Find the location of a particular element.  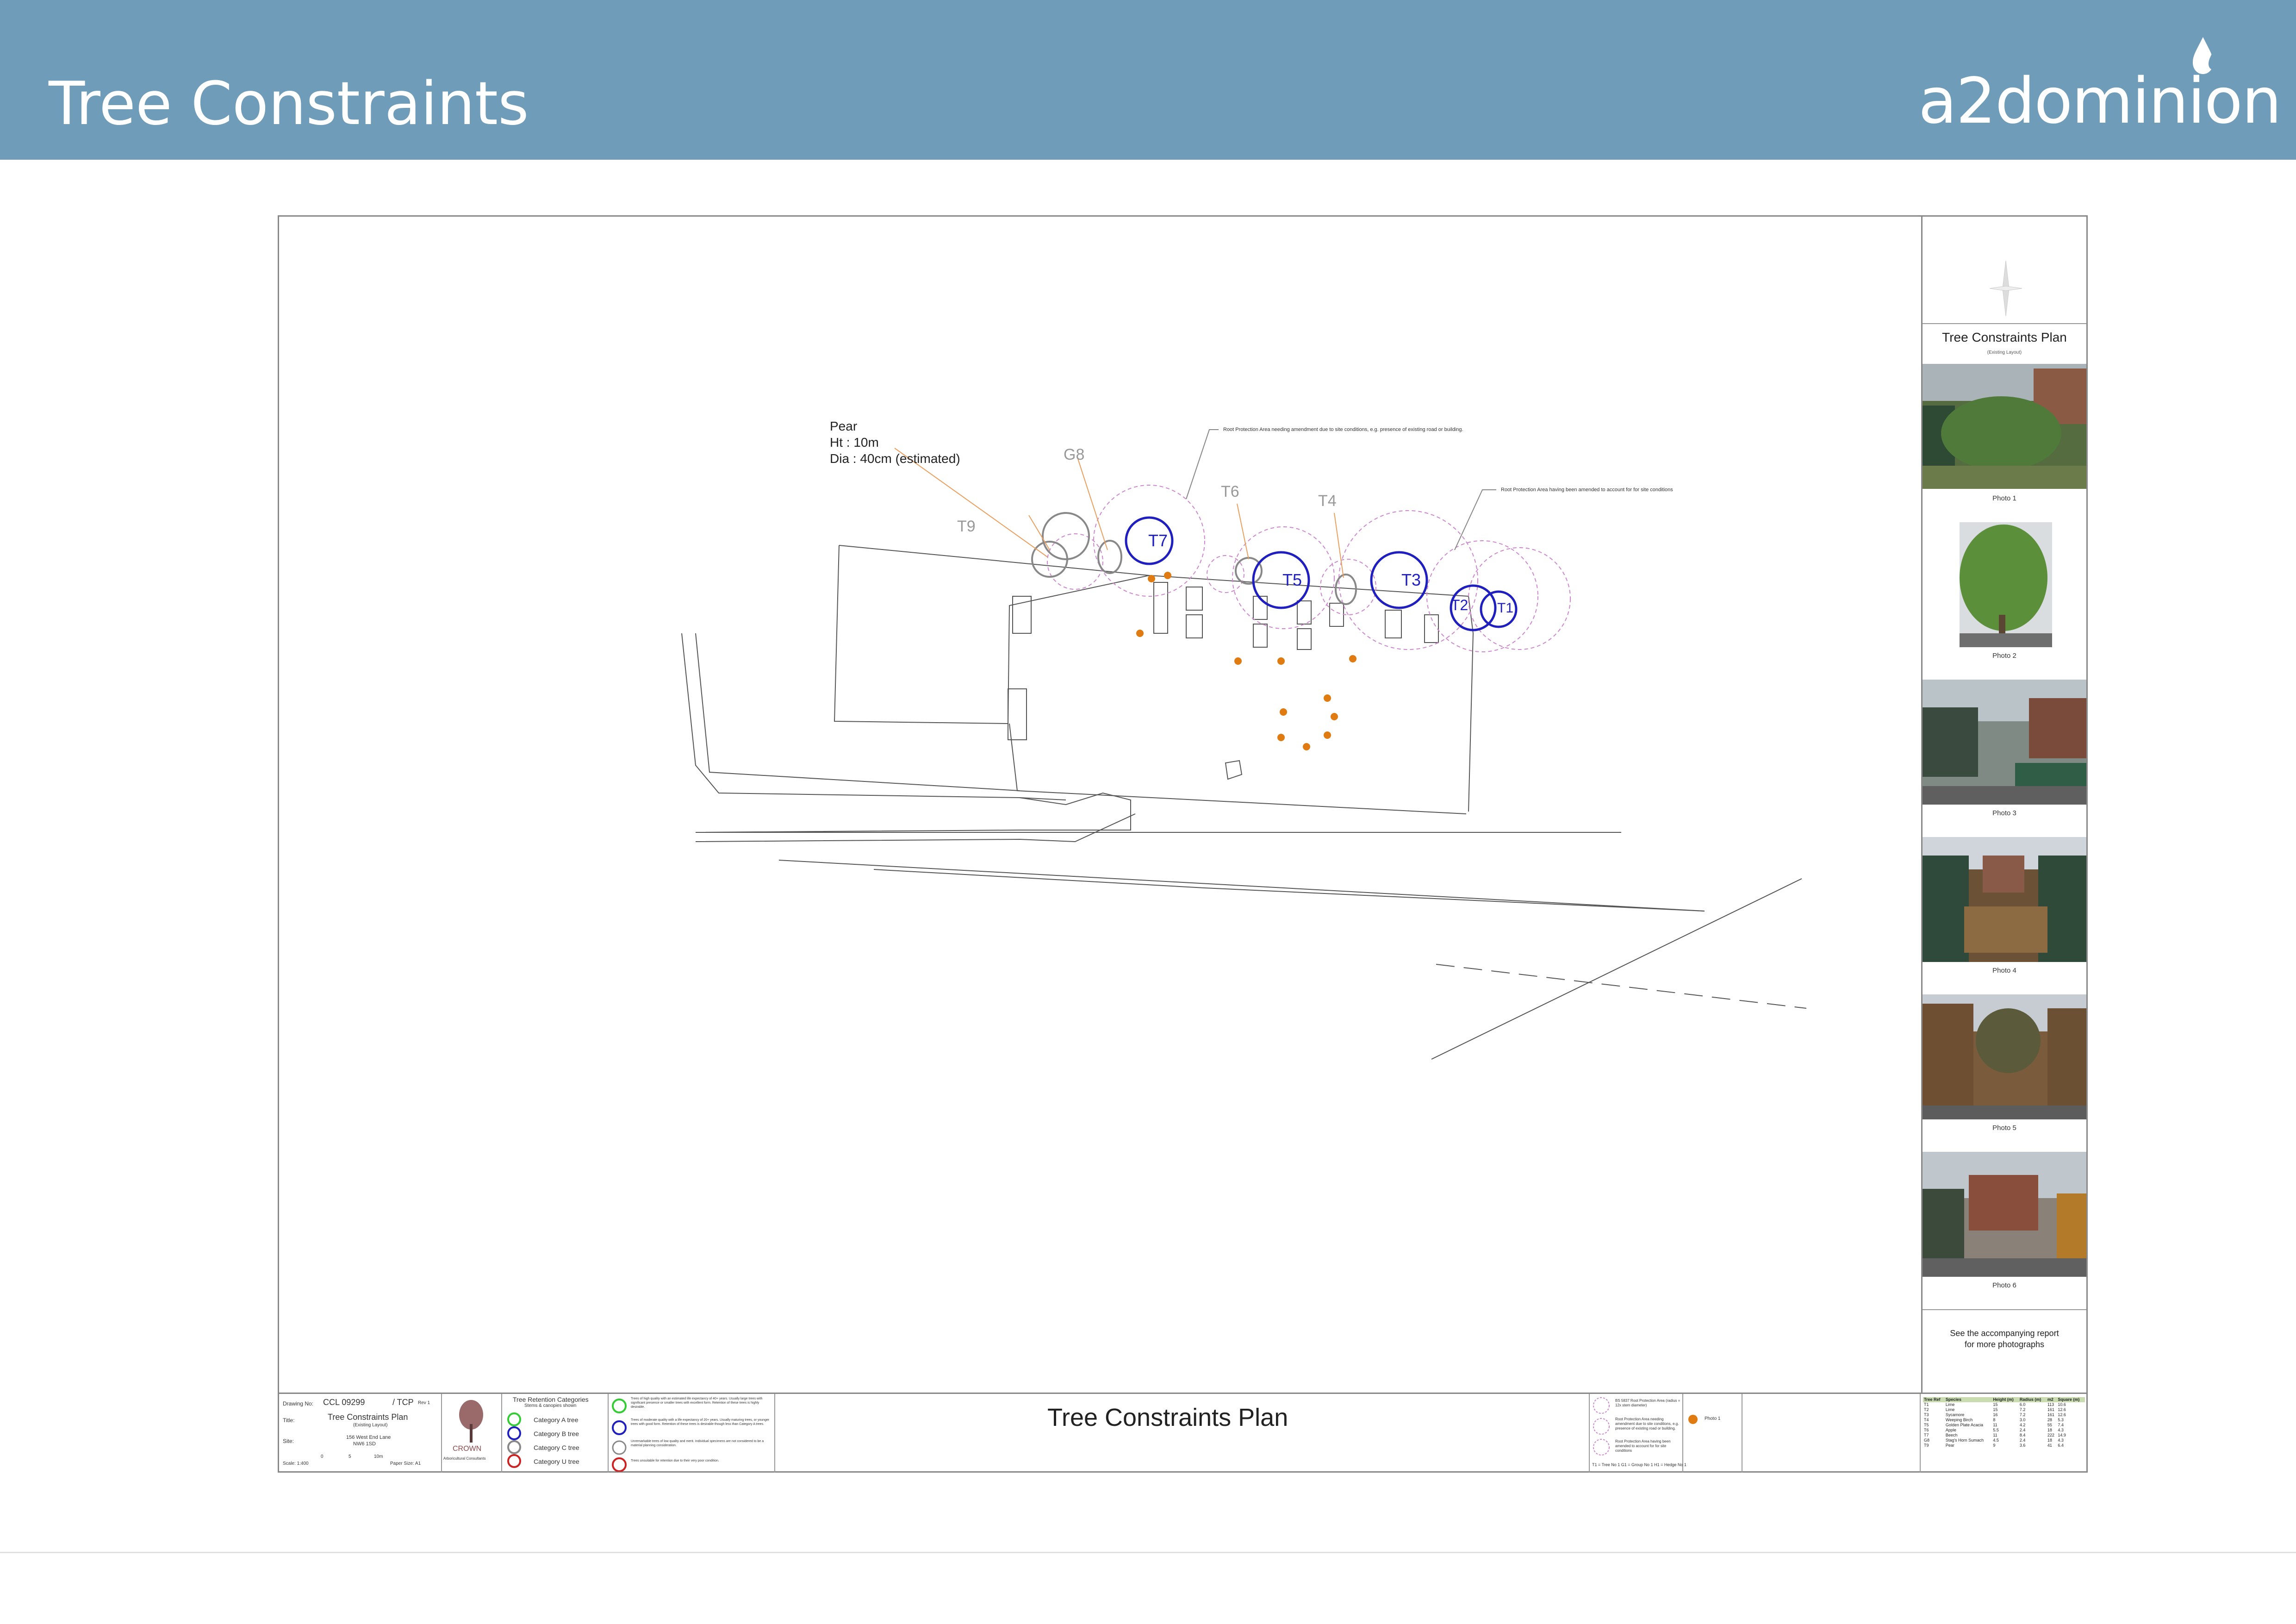

tree-canopies is located at coordinates (1274, 571).